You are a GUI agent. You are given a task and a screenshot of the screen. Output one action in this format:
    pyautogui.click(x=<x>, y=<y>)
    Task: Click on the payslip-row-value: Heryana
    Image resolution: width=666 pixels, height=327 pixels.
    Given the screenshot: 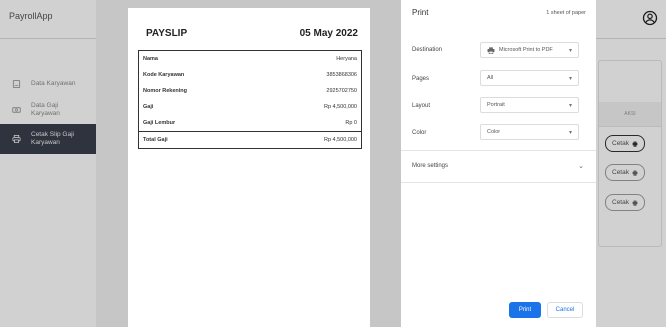 What is the action you would take?
    pyautogui.click(x=346, y=59)
    